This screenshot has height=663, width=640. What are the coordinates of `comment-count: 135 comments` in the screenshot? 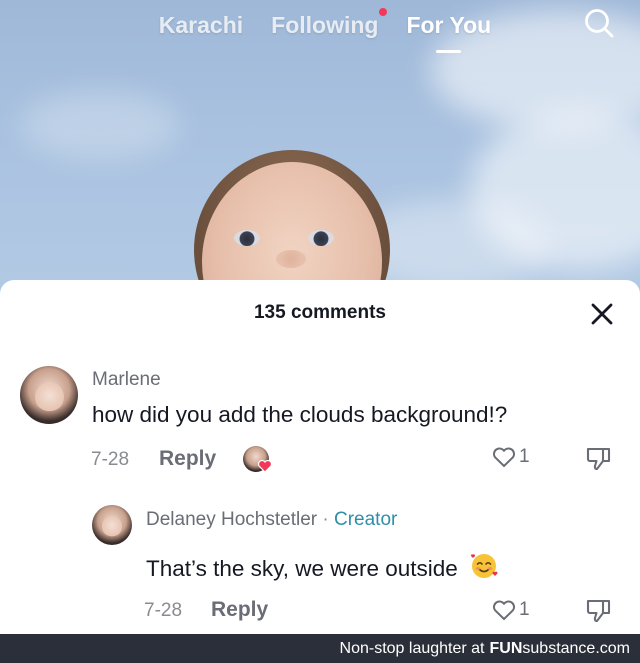 It's located at (319, 312).